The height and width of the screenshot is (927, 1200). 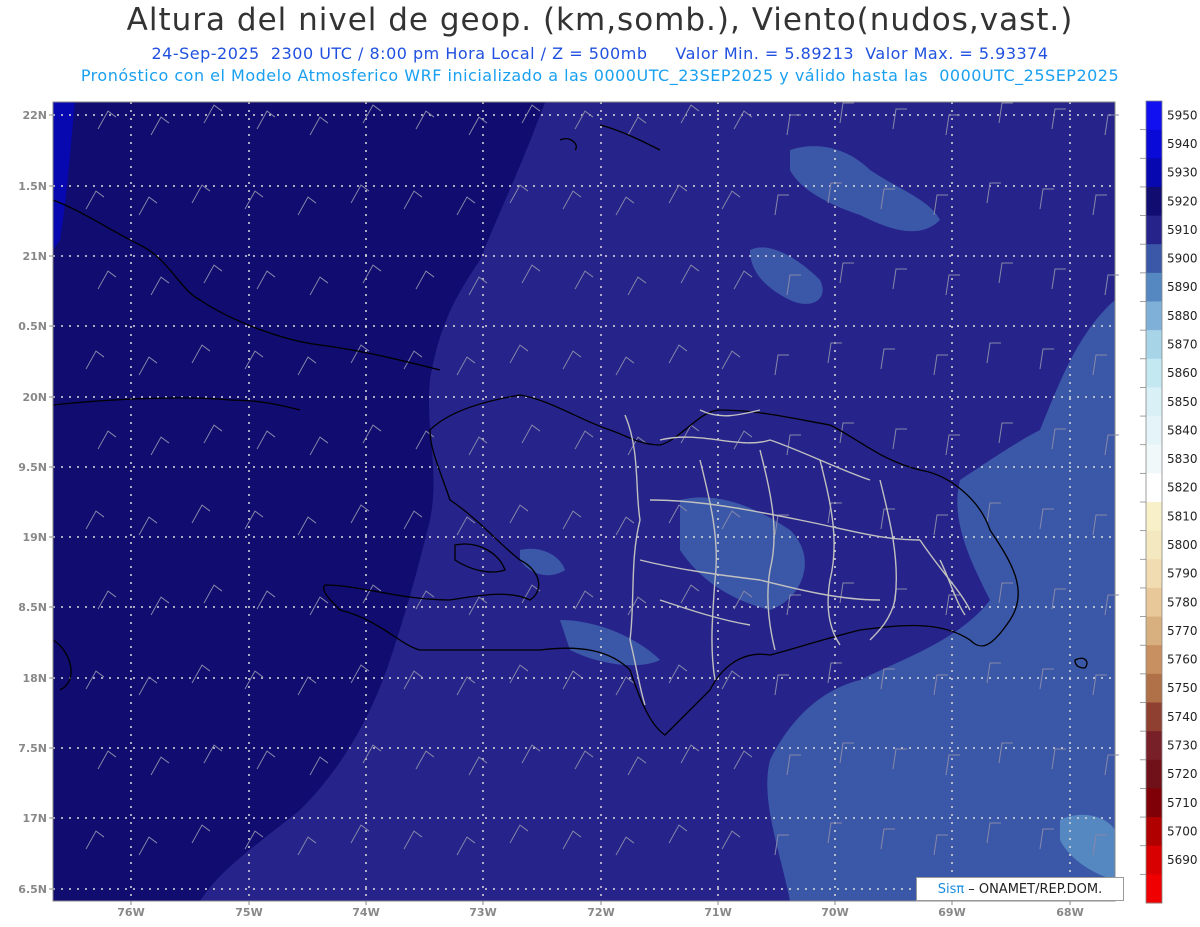 What do you see at coordinates (1182, 745) in the screenshot?
I see `colorbar-label: 5730` at bounding box center [1182, 745].